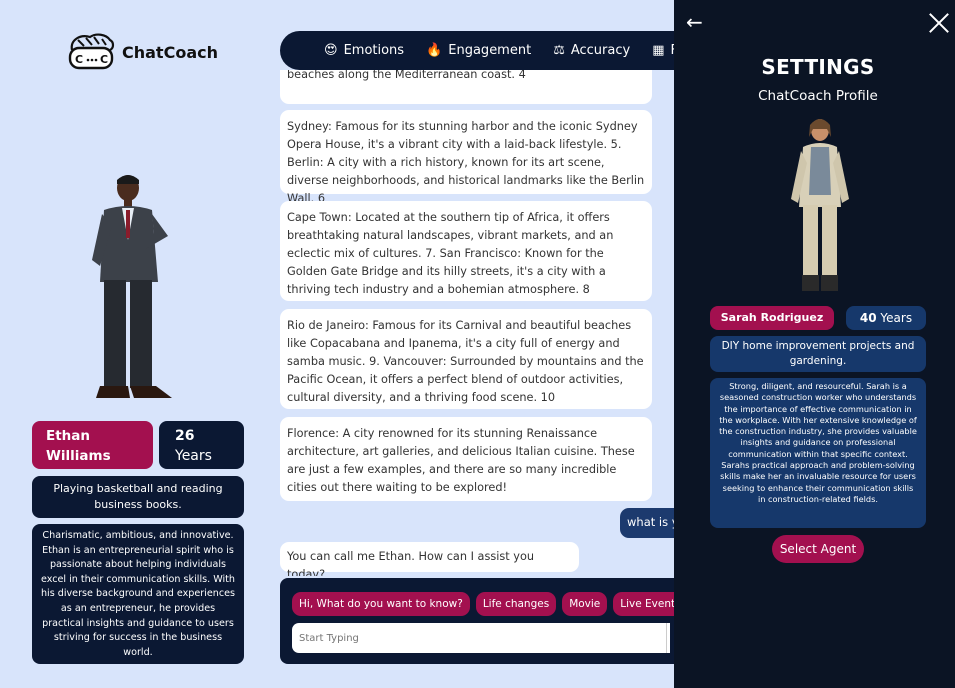  I want to click on app-logo: C C ChatCoach, so click(142, 52).